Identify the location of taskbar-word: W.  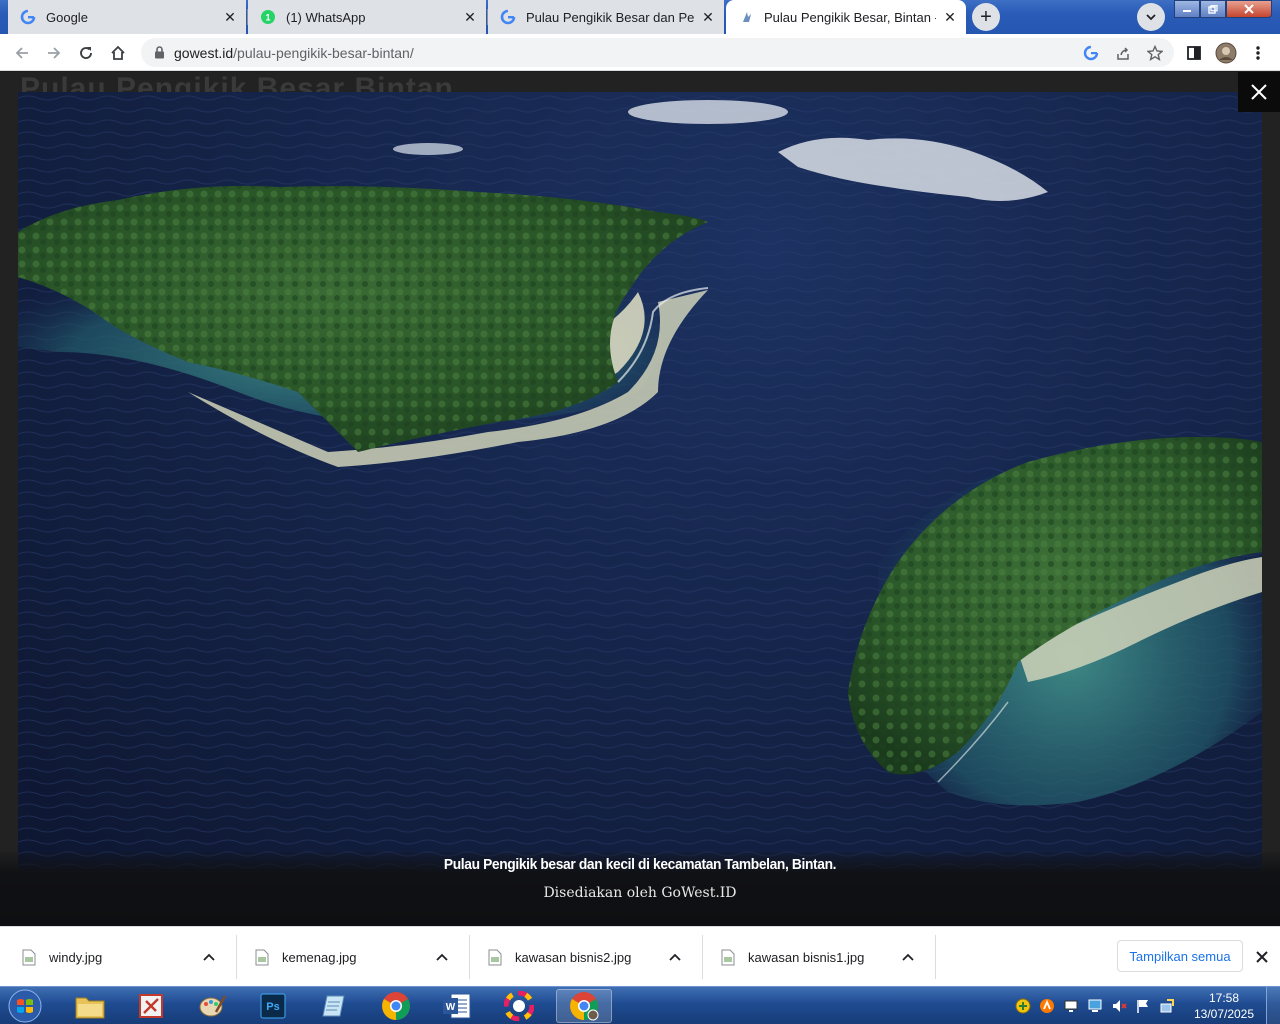
(457, 1006).